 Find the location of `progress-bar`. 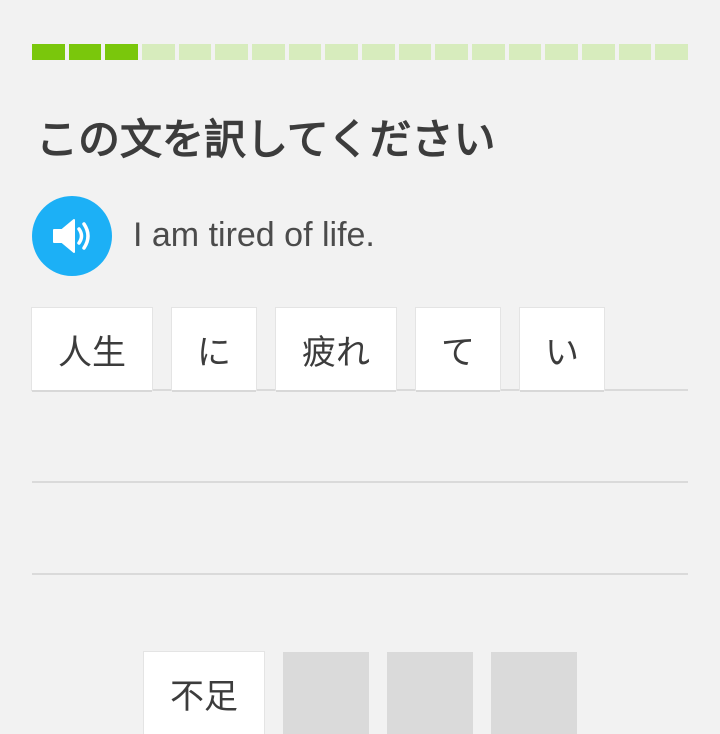

progress-bar is located at coordinates (360, 52).